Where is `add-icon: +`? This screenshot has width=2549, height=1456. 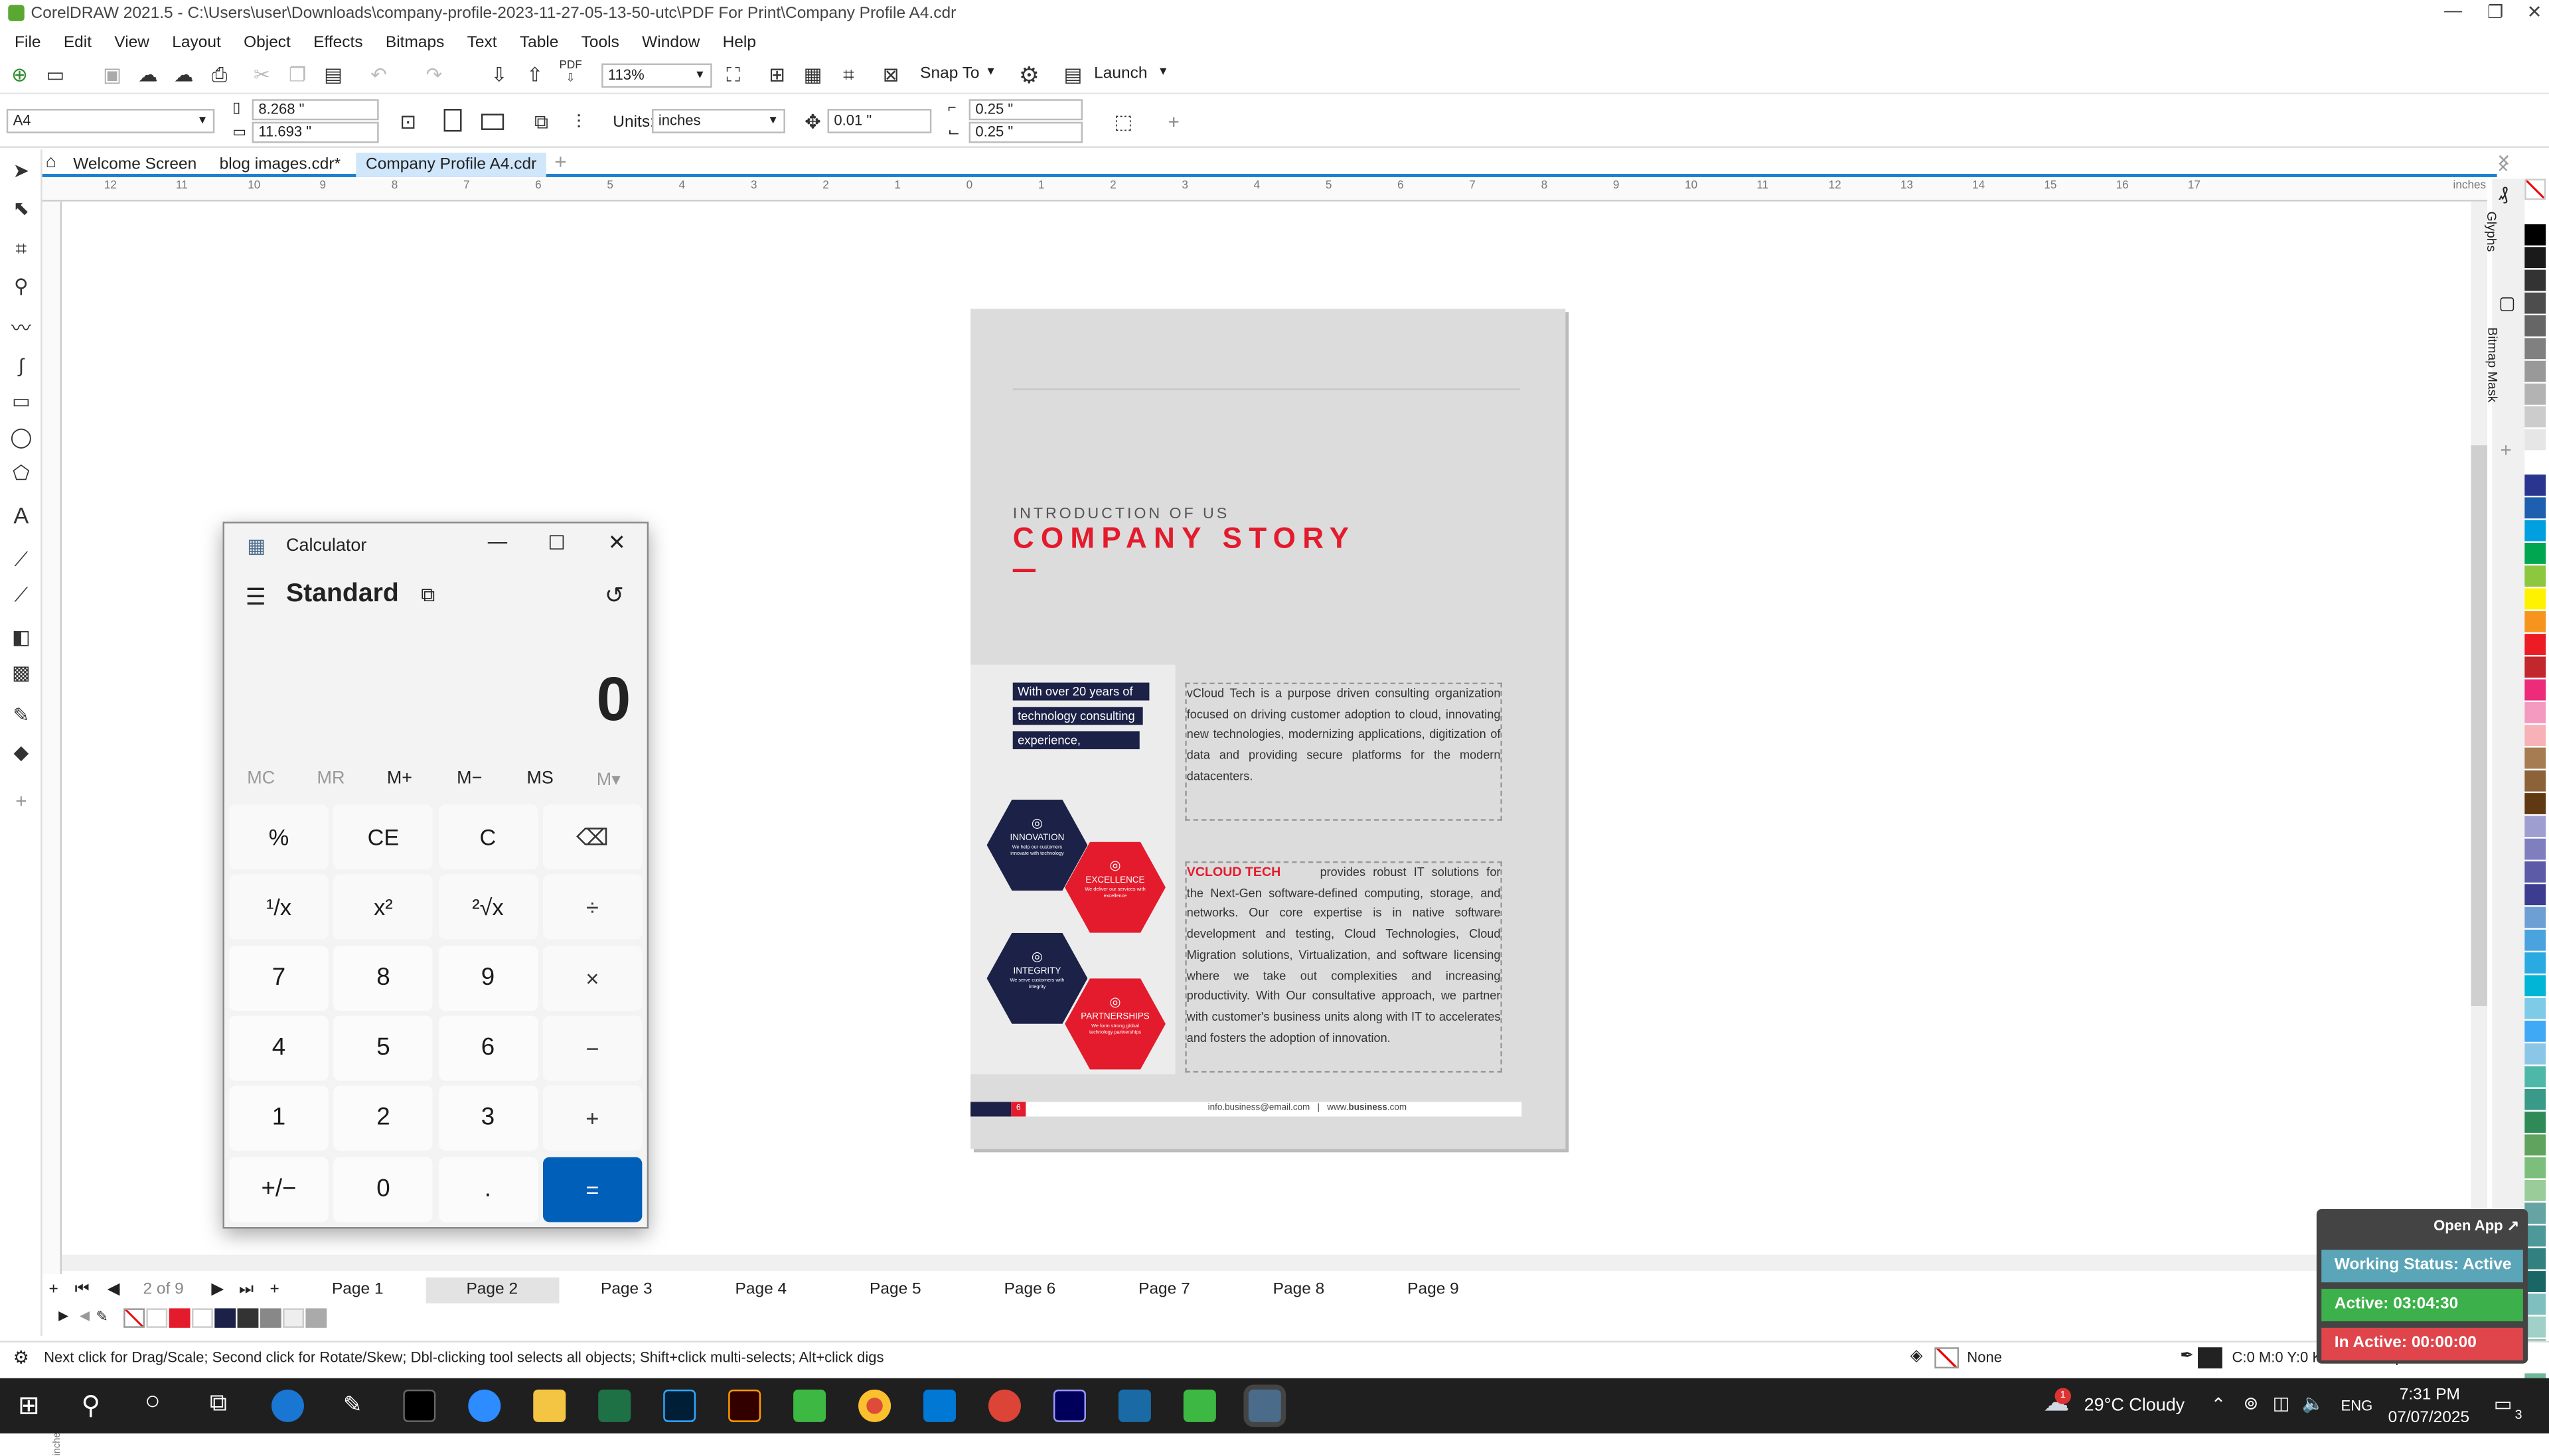
add-icon: + is located at coordinates (1174, 122).